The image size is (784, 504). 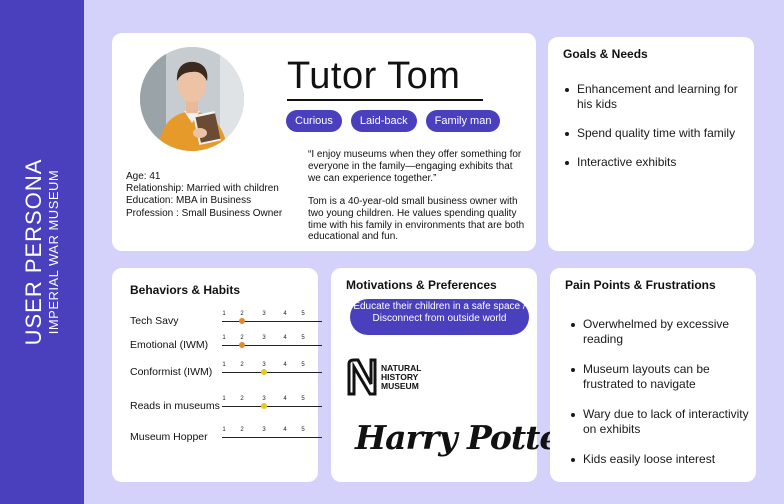 I want to click on behavior-row: Conformist (IWM) 1 2 3 4 5, so click(x=226, y=372).